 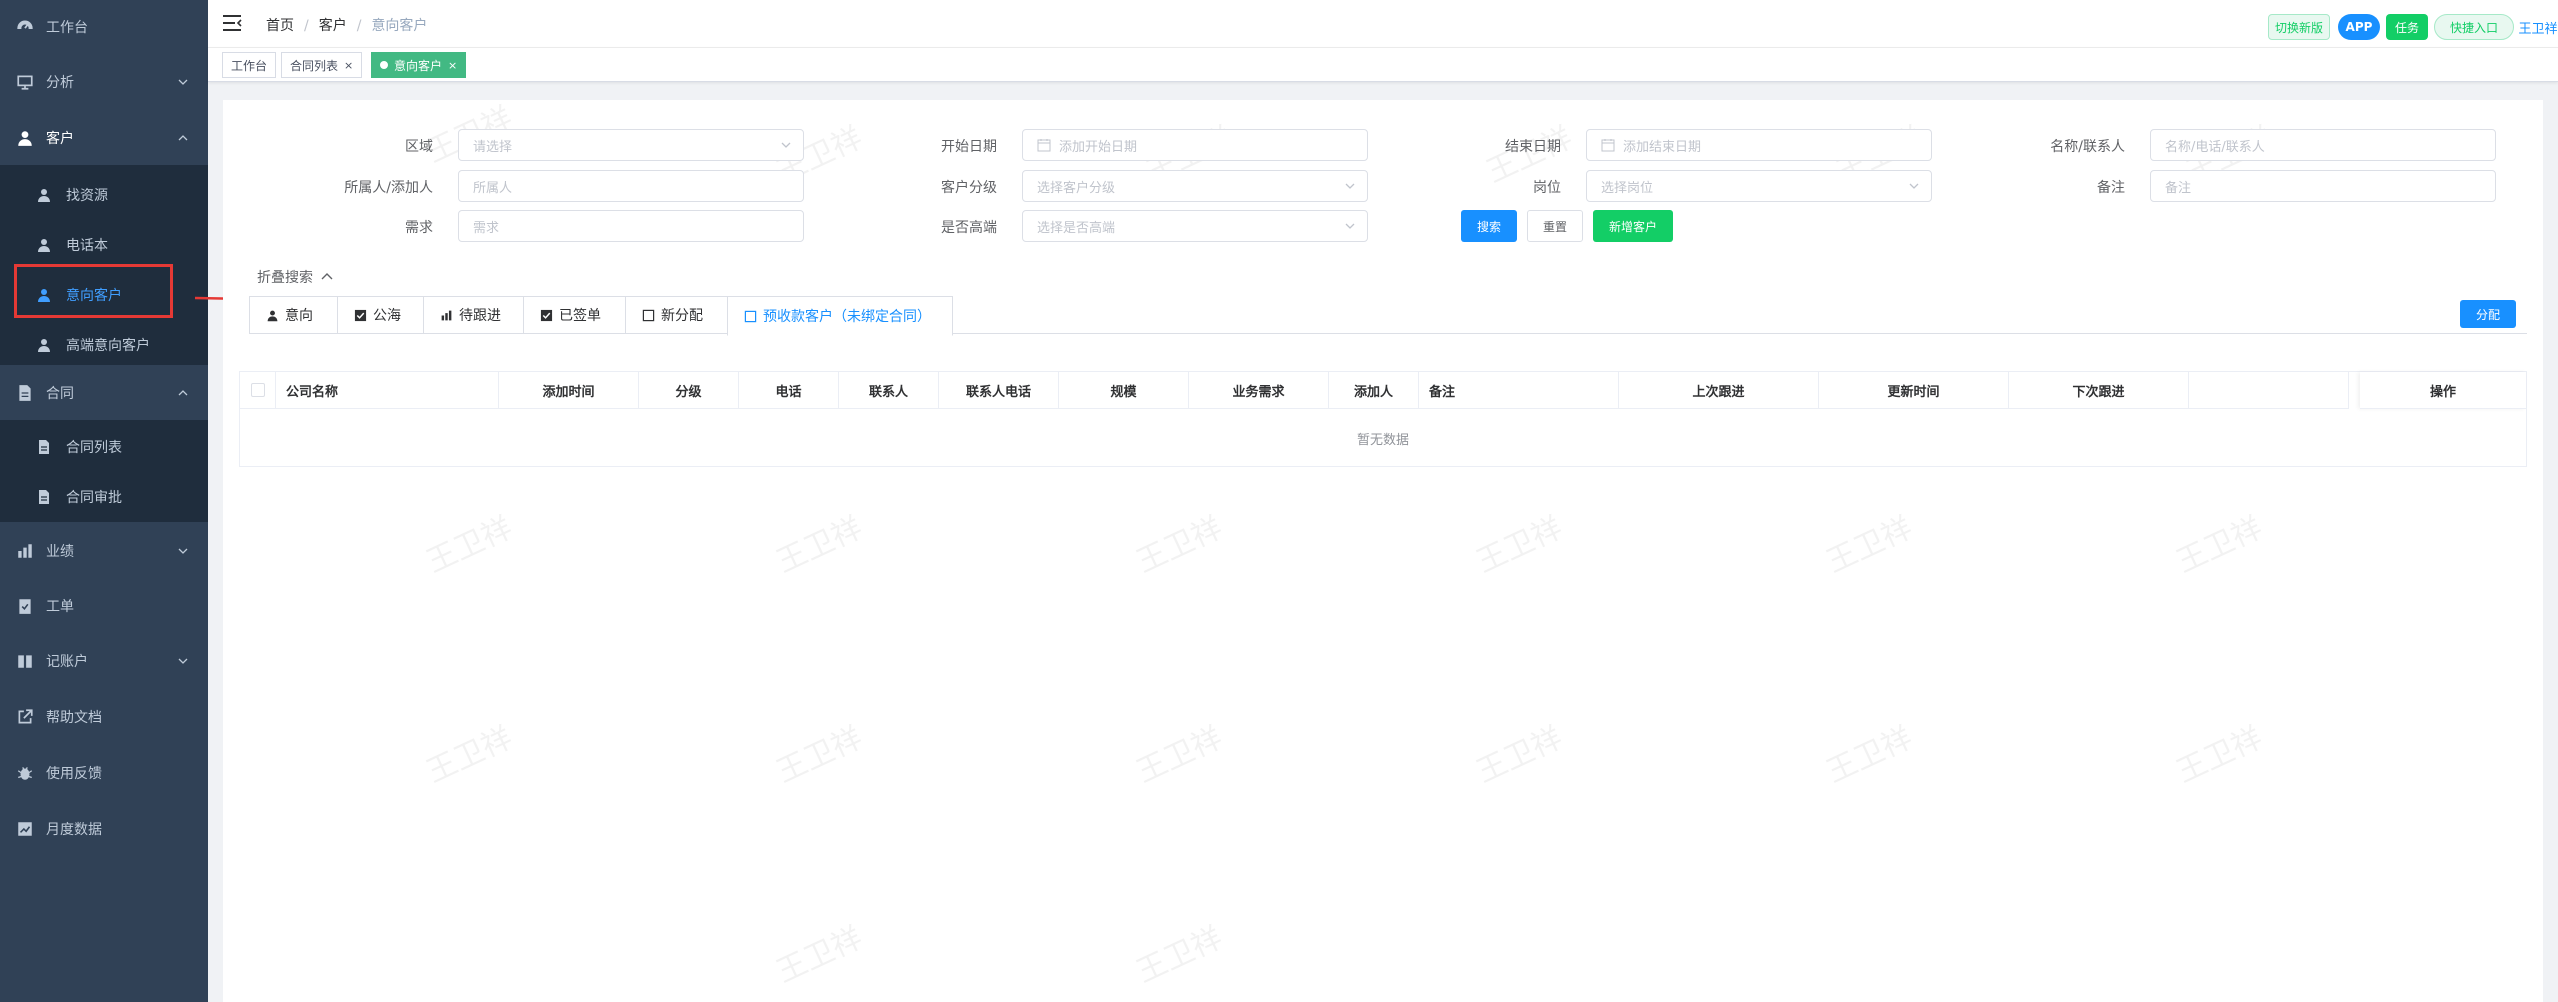 What do you see at coordinates (87, 246) in the screenshot?
I see `sidebar-item-label: 电话本` at bounding box center [87, 246].